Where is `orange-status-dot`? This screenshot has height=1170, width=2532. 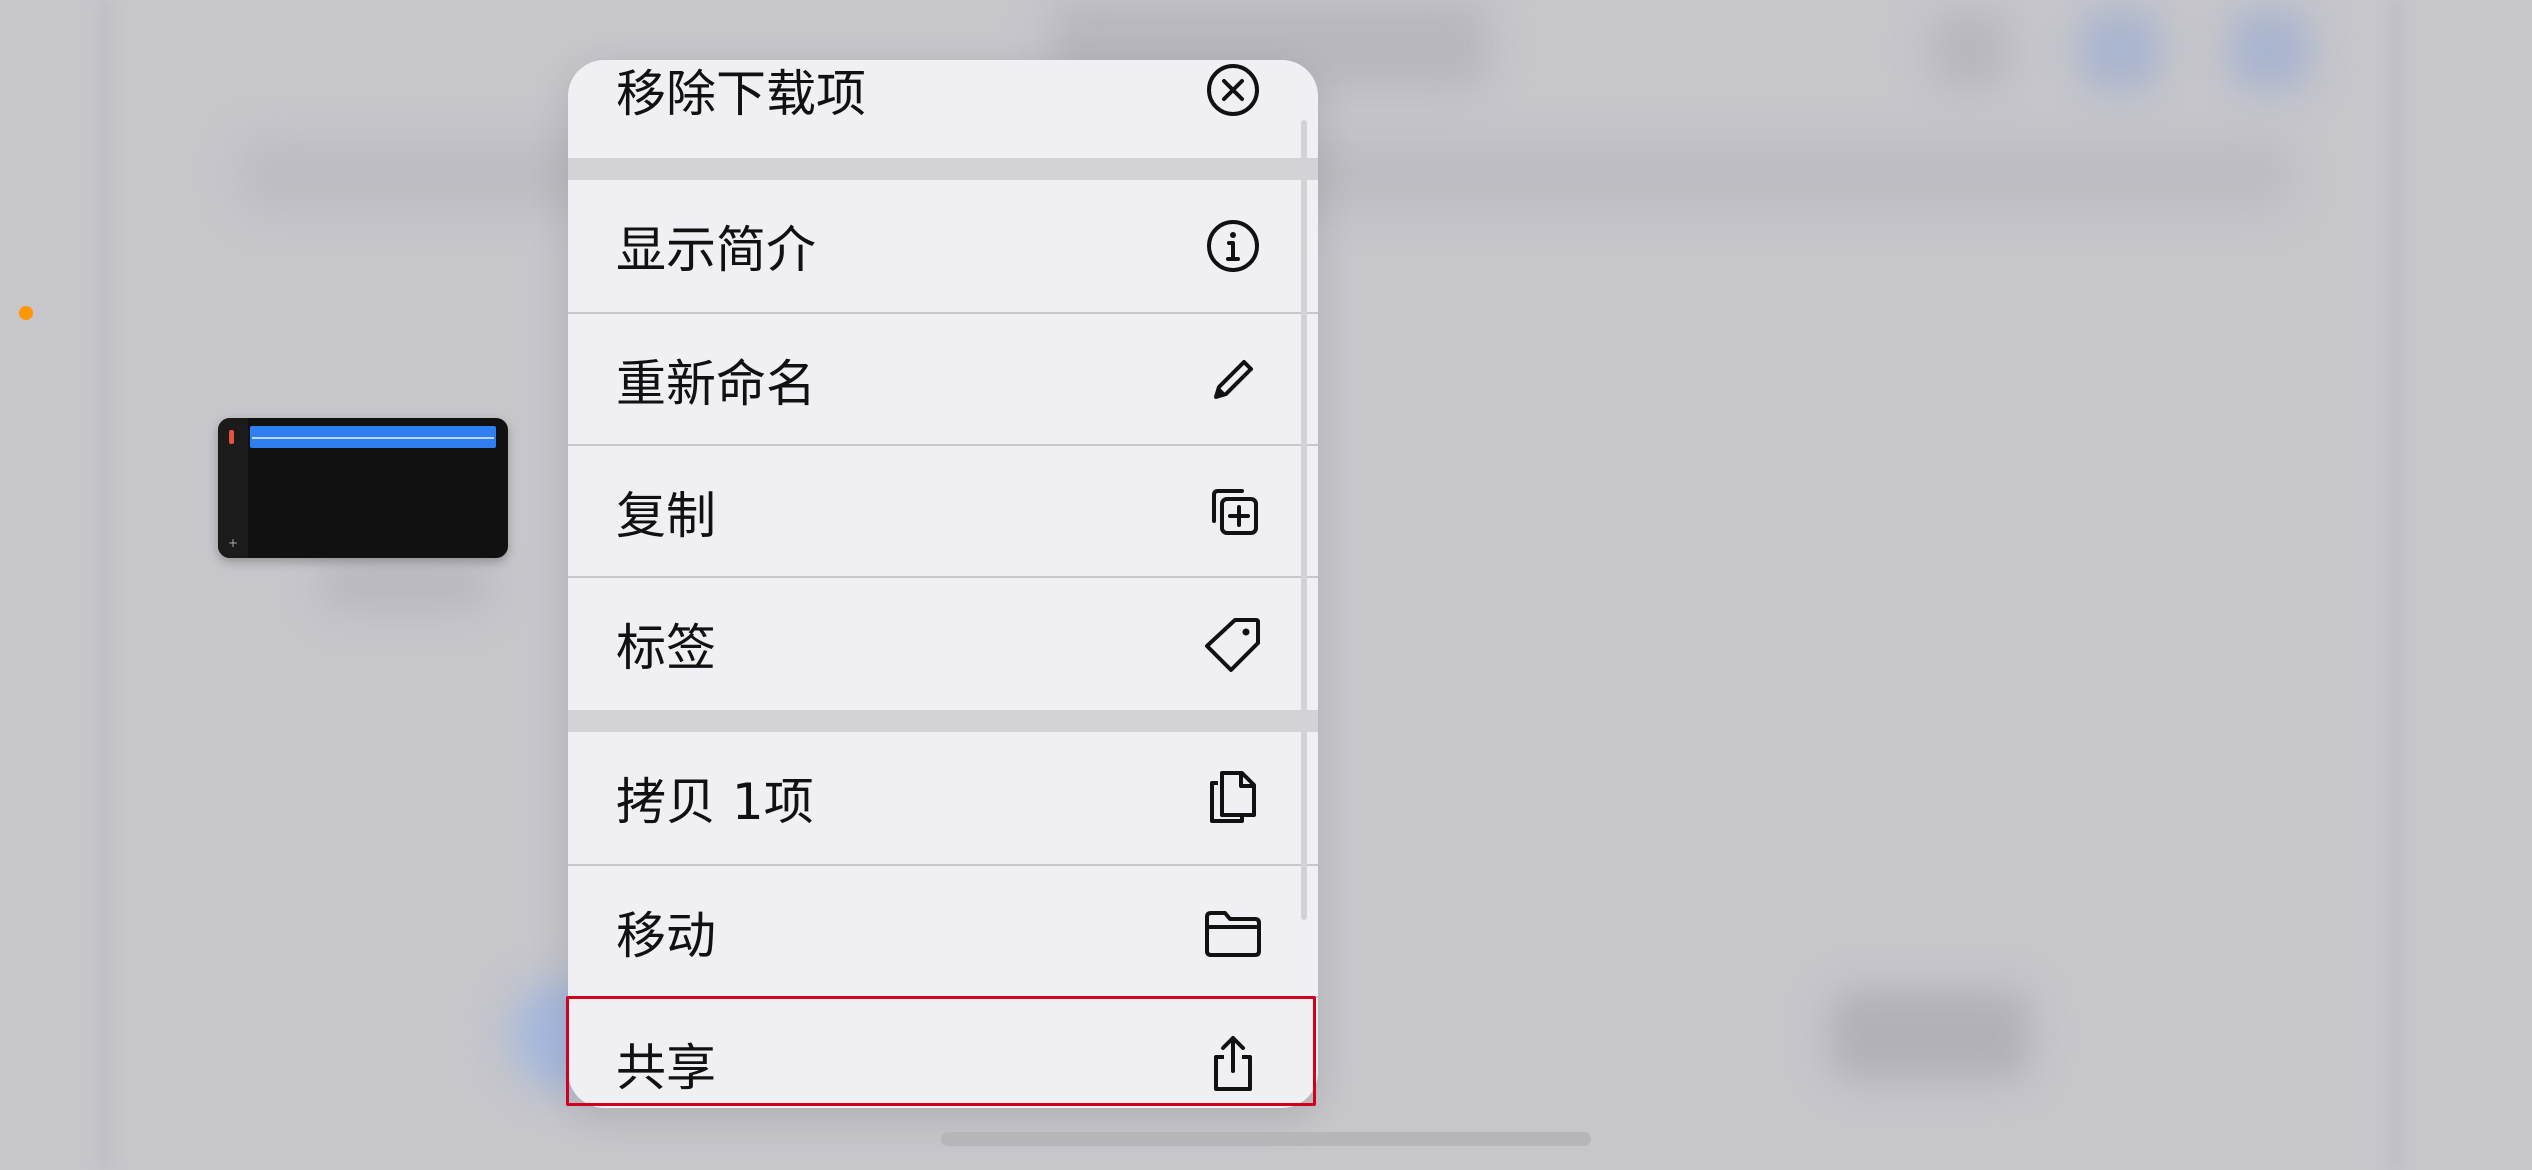
orange-status-dot is located at coordinates (26, 313).